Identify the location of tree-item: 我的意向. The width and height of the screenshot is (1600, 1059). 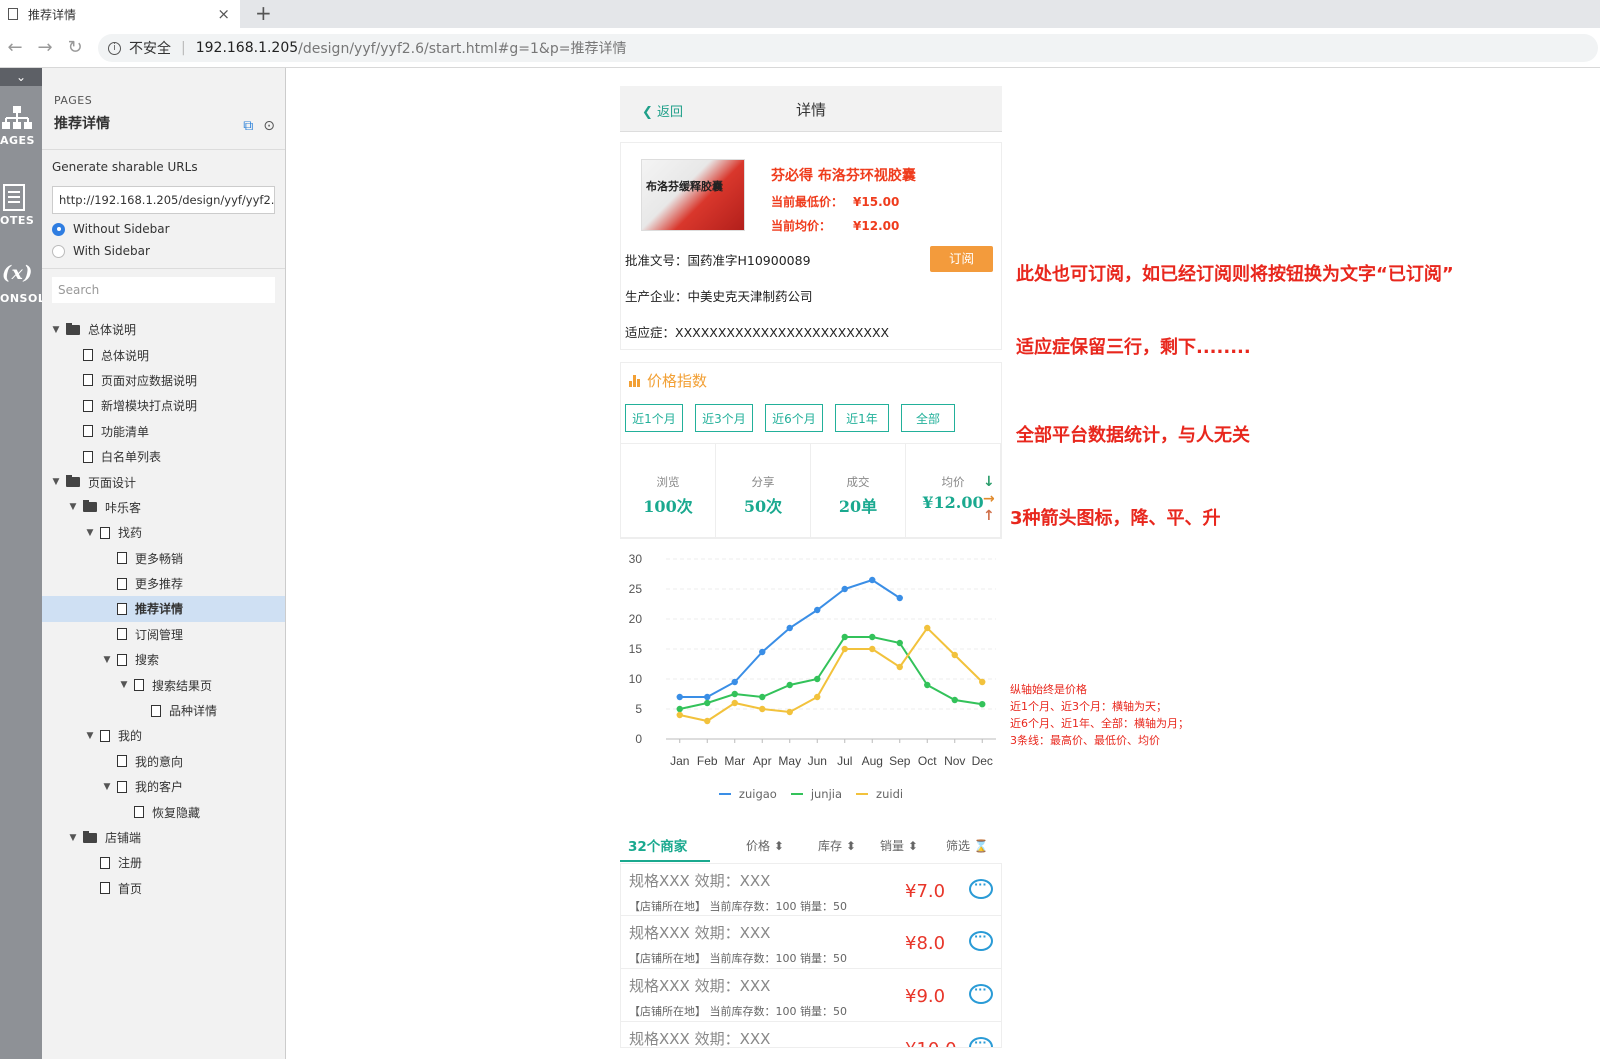
(163, 761).